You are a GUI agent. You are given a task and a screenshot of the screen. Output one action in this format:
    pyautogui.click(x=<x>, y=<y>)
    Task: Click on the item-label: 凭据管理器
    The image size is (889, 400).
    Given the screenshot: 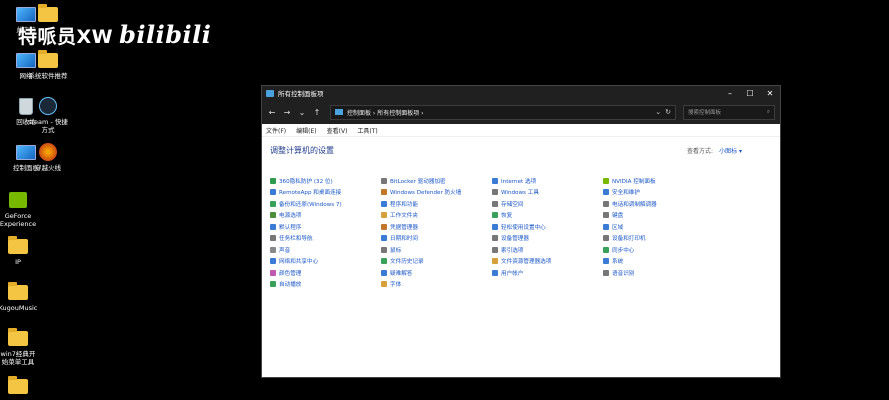 What is the action you would take?
    pyautogui.click(x=404, y=227)
    